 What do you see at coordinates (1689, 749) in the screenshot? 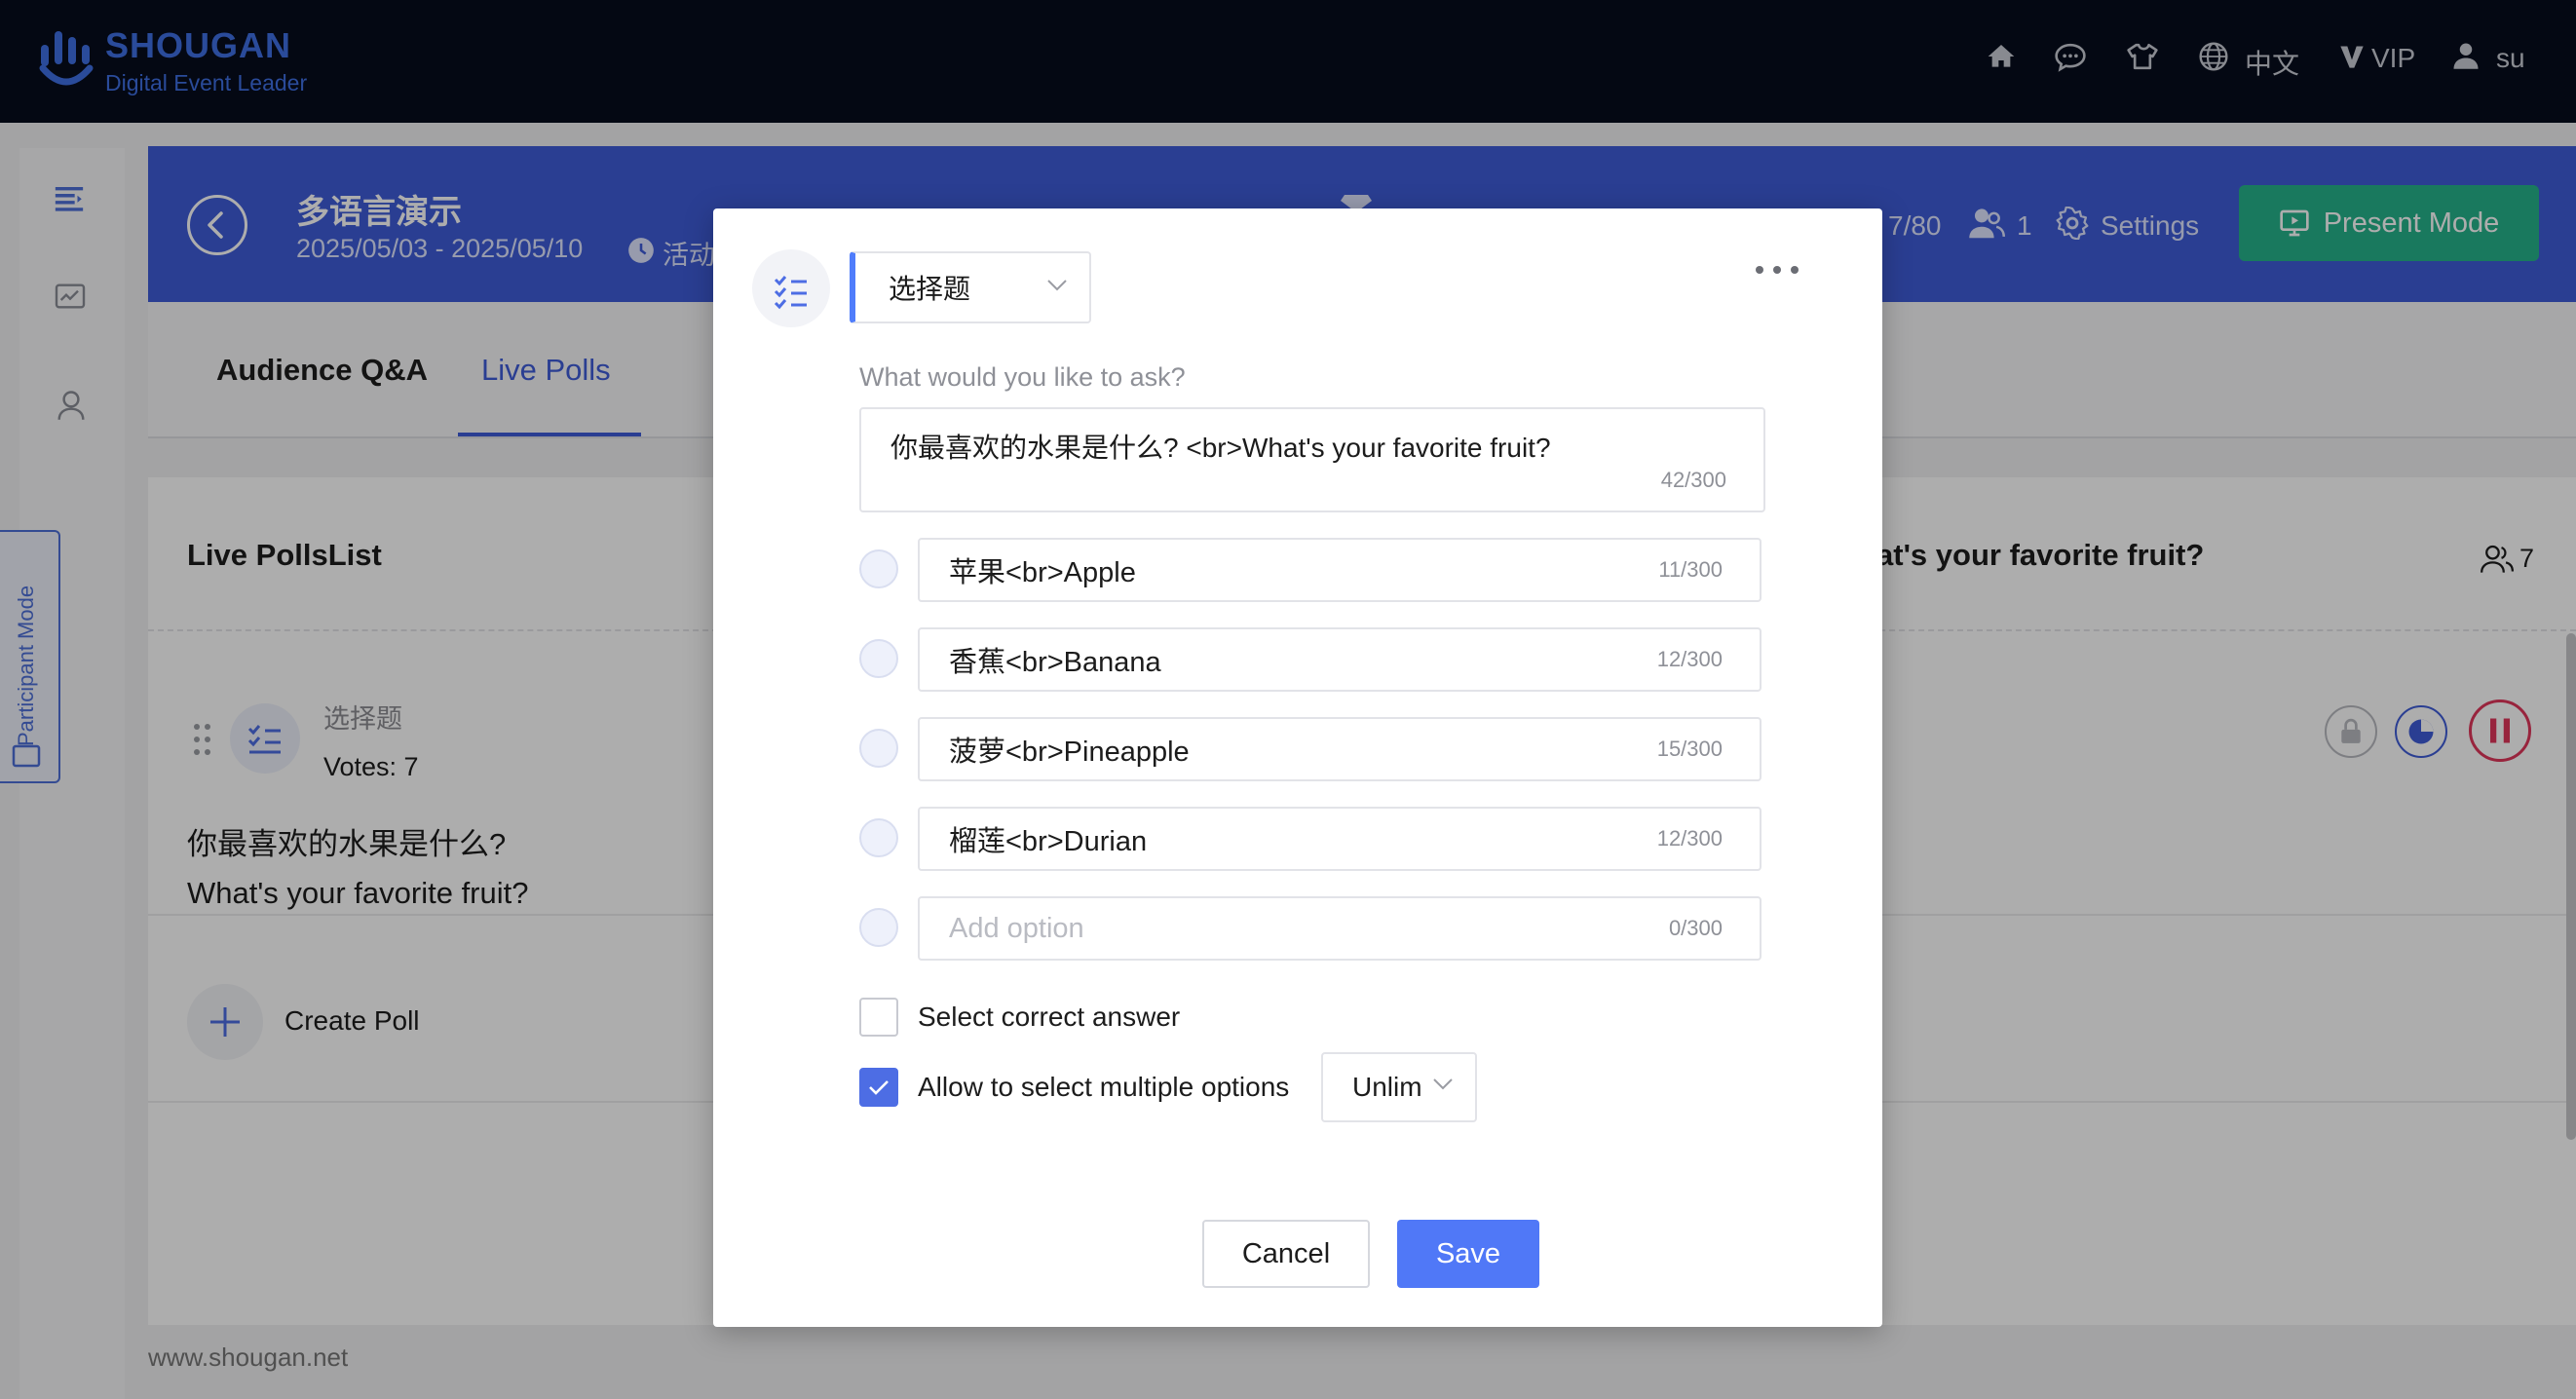
I see `option-char-count: 15/300` at bounding box center [1689, 749].